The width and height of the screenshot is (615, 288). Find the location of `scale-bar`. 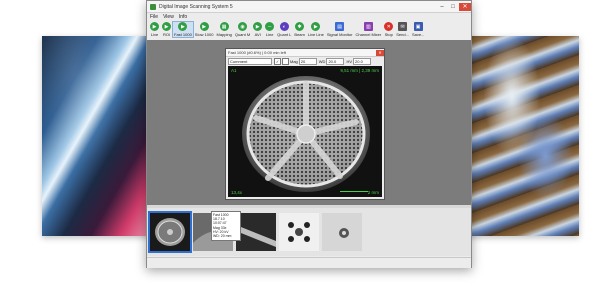

scale-bar is located at coordinates (354, 191).